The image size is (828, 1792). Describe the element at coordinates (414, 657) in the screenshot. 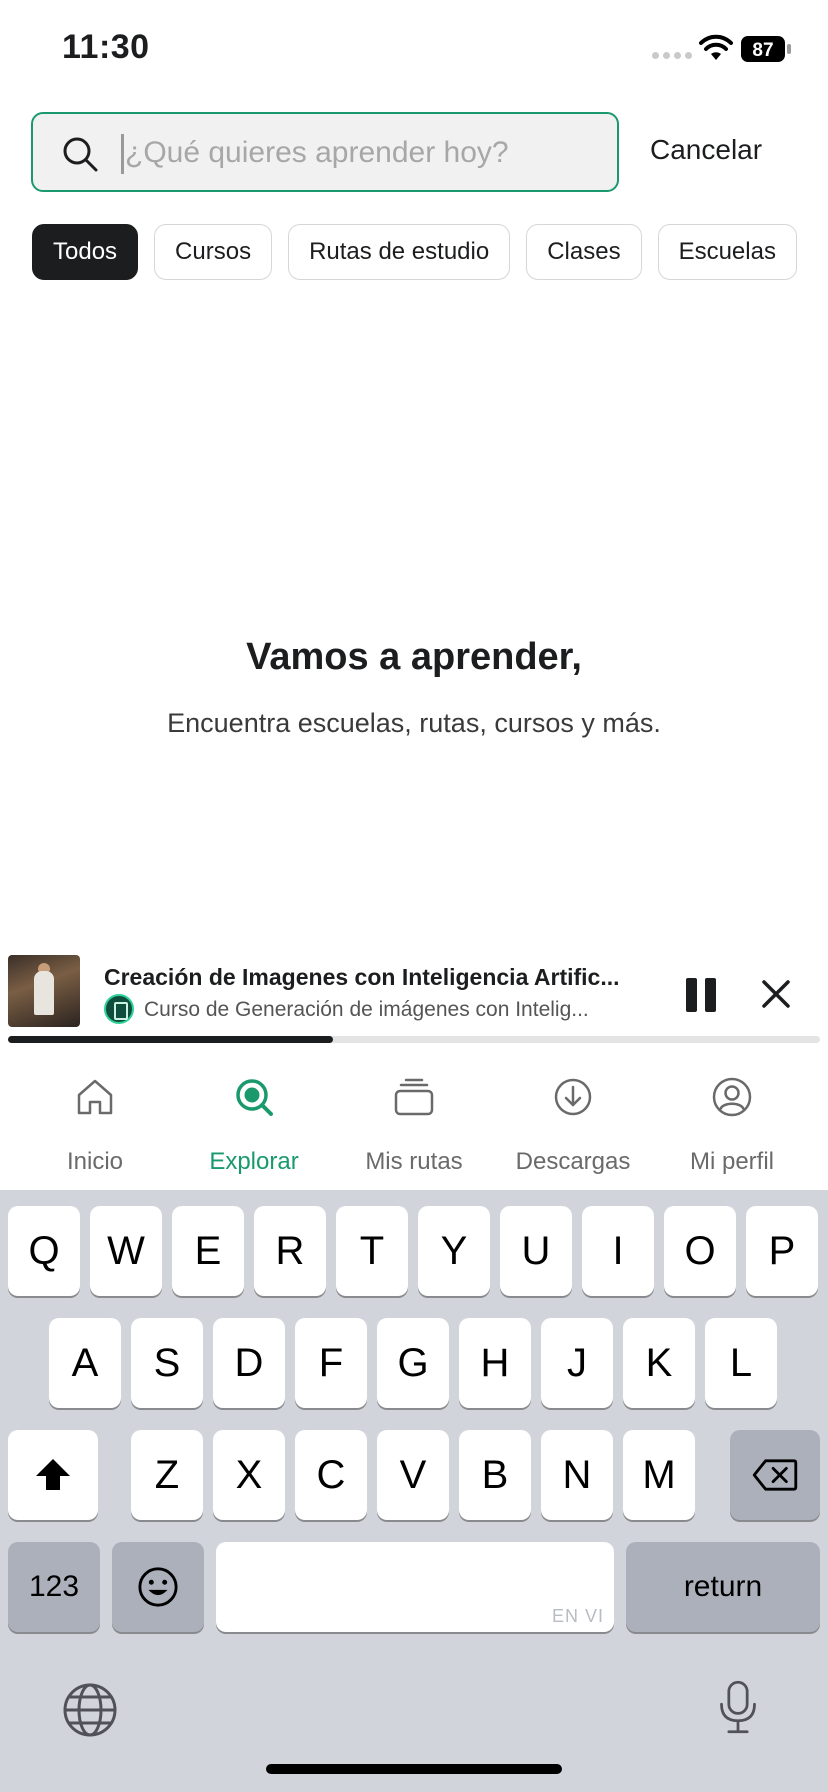

I see `empty-state-title: Vamos a aprender,` at that location.